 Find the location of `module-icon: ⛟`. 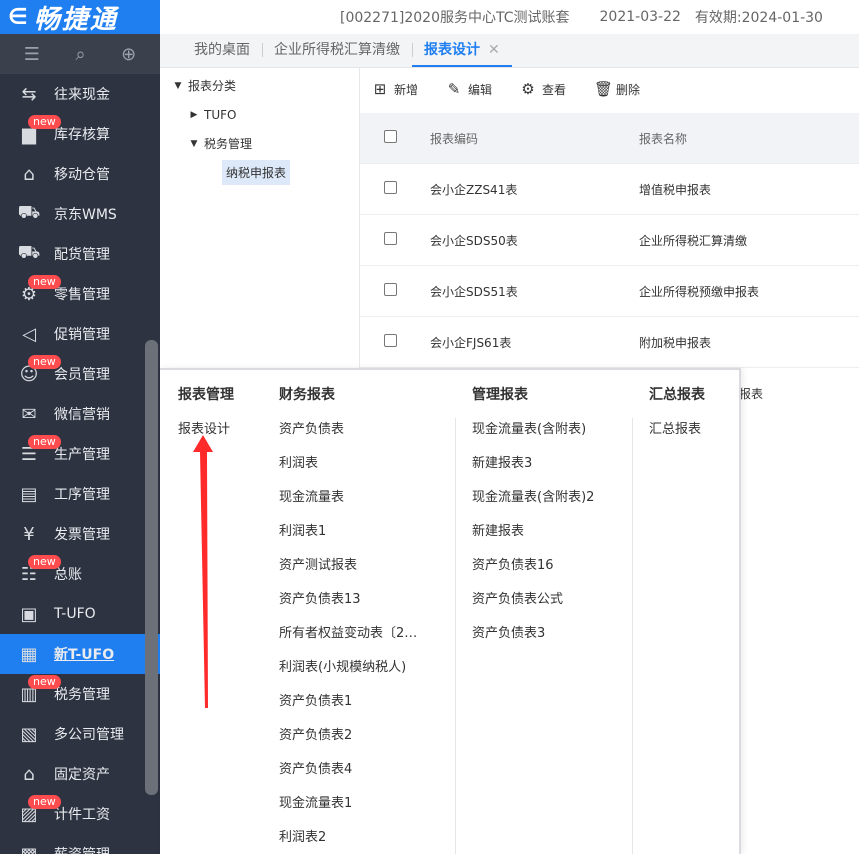

module-icon: ⛟ is located at coordinates (29, 252).